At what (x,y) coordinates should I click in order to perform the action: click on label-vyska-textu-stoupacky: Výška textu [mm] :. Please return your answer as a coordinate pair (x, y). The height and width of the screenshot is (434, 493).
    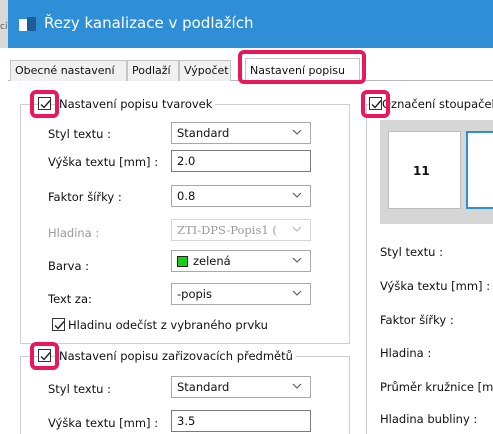
    Looking at the image, I should click on (435, 286).